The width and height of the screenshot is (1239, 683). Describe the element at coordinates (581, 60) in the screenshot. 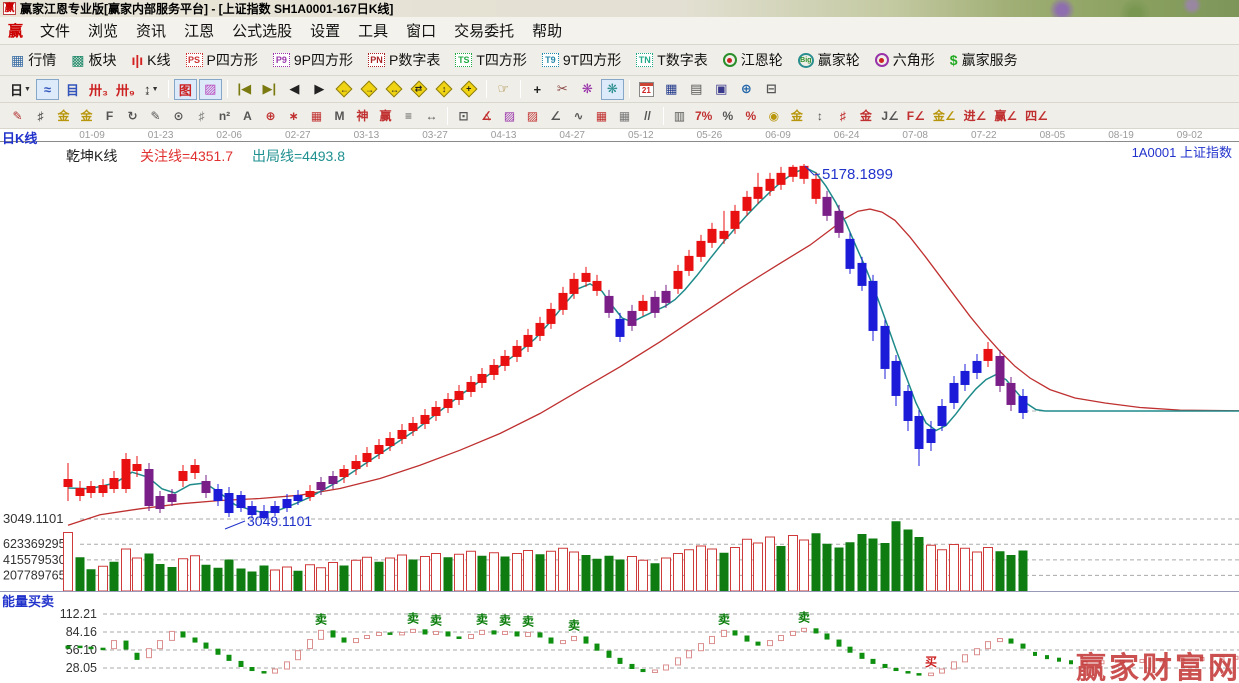

I see `tool-9t-square: T9 9T四方形` at that location.